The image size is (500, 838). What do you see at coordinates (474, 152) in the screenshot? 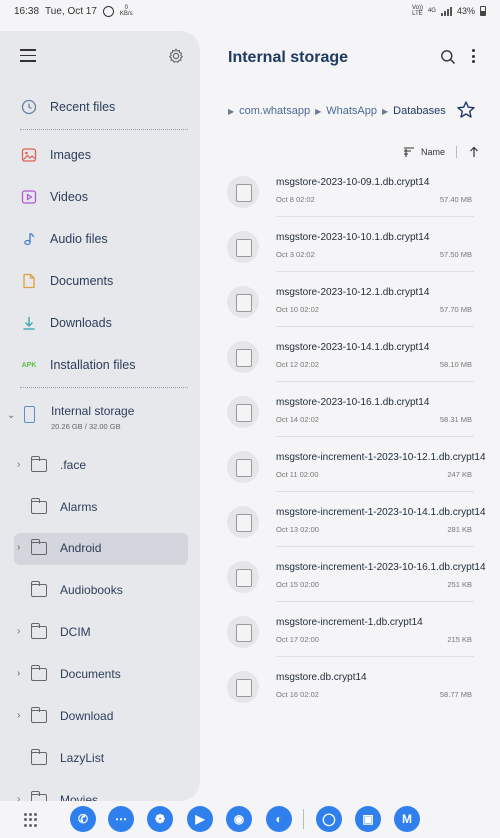
I see `arrow-up-icon` at bounding box center [474, 152].